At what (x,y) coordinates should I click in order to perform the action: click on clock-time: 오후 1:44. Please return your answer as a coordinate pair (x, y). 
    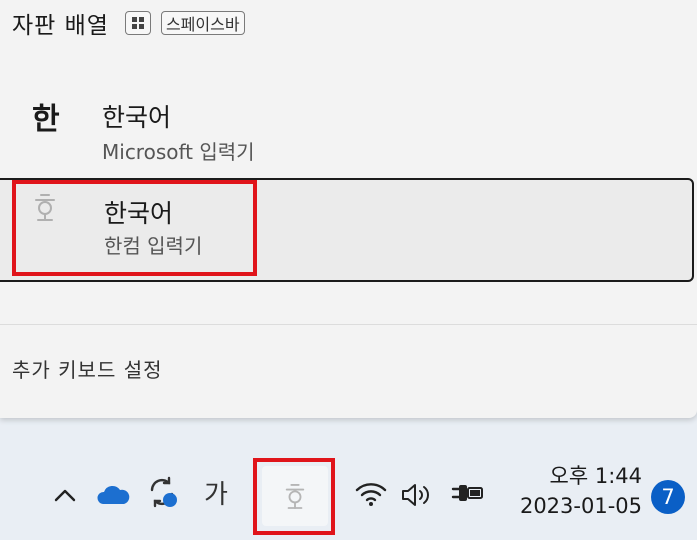
    Looking at the image, I should click on (595, 476).